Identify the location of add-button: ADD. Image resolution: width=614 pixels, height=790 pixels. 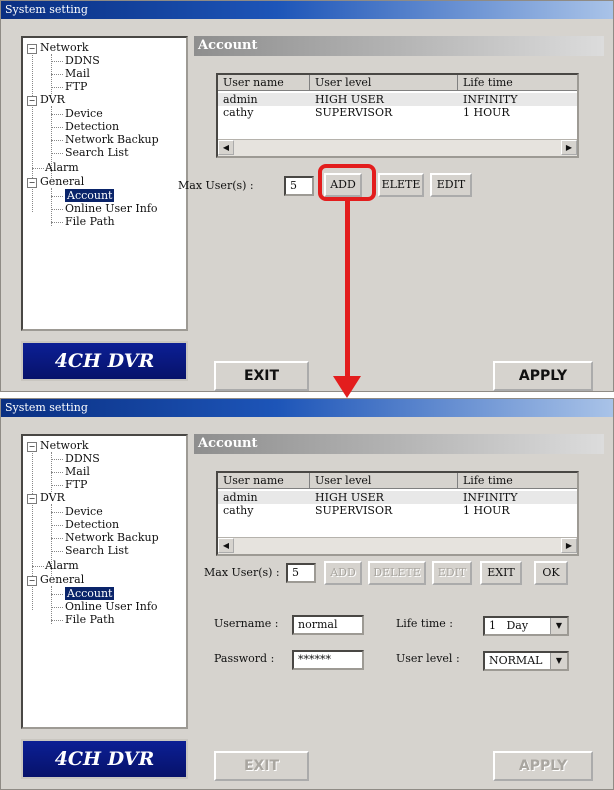
(343, 573).